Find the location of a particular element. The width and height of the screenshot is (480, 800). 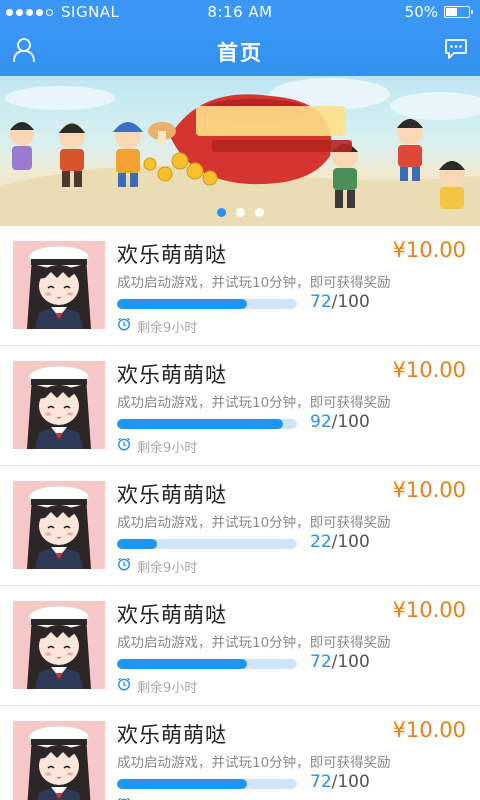

progress-done: 92 is located at coordinates (321, 422).